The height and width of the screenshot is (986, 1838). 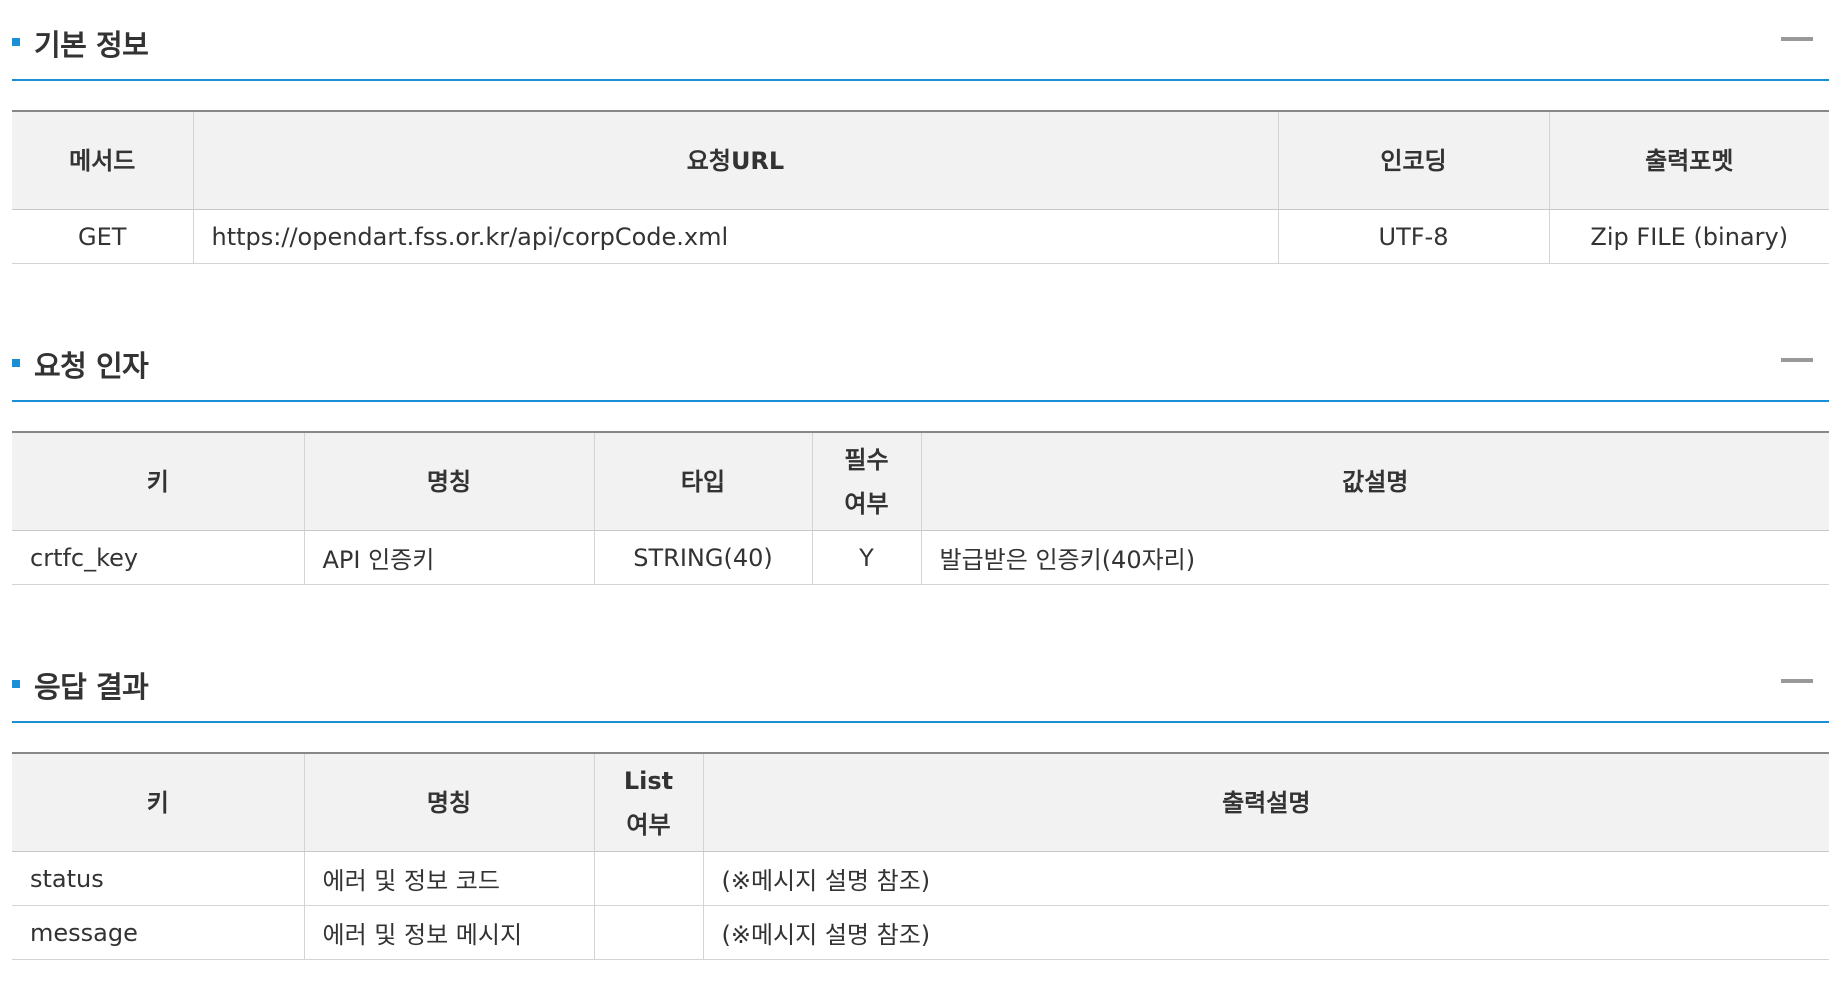 What do you see at coordinates (866, 481) in the screenshot?
I see `column-header-required: 필수 여부` at bounding box center [866, 481].